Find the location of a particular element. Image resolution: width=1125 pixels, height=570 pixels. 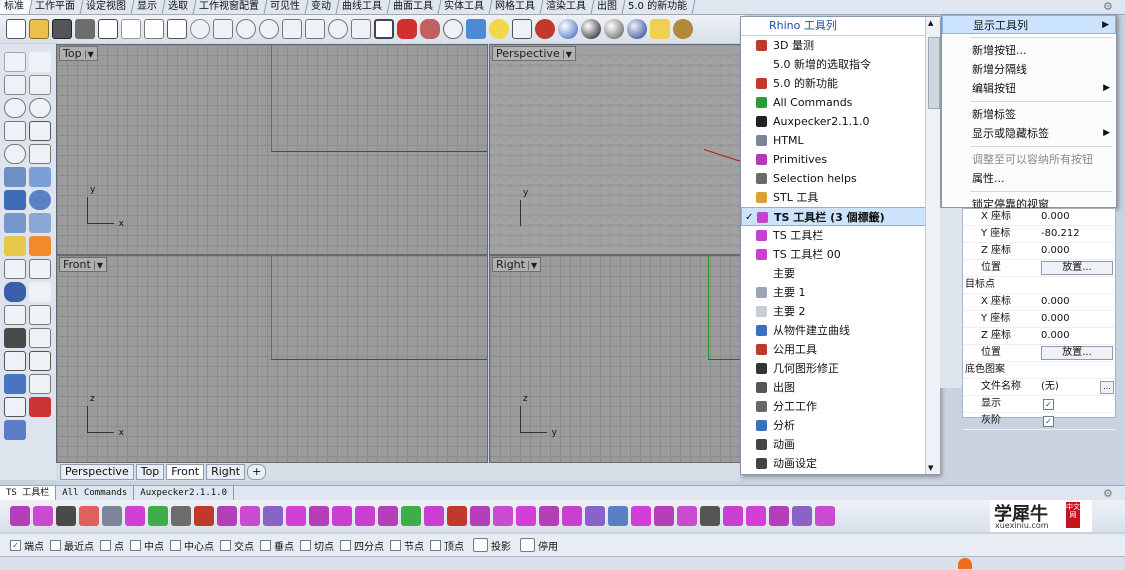

osnap-item: 交点 is located at coordinates (237, 545).